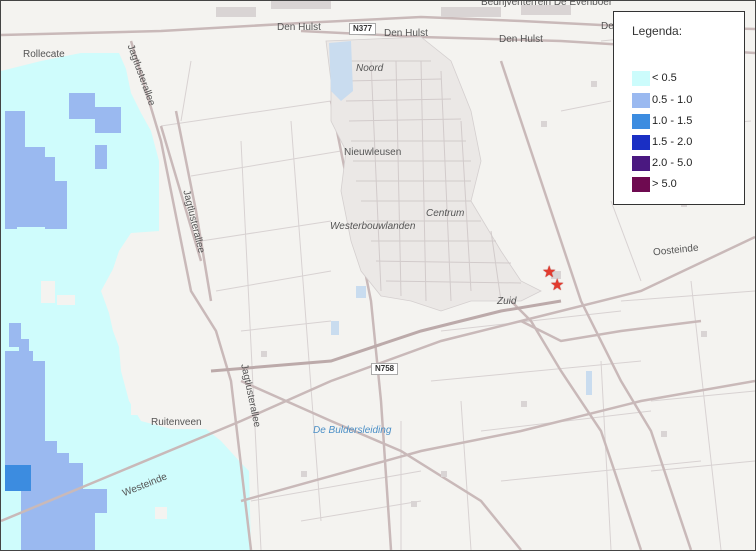 Image resolution: width=756 pixels, height=551 pixels. I want to click on legend-item-5: > 5.0, so click(654, 184).